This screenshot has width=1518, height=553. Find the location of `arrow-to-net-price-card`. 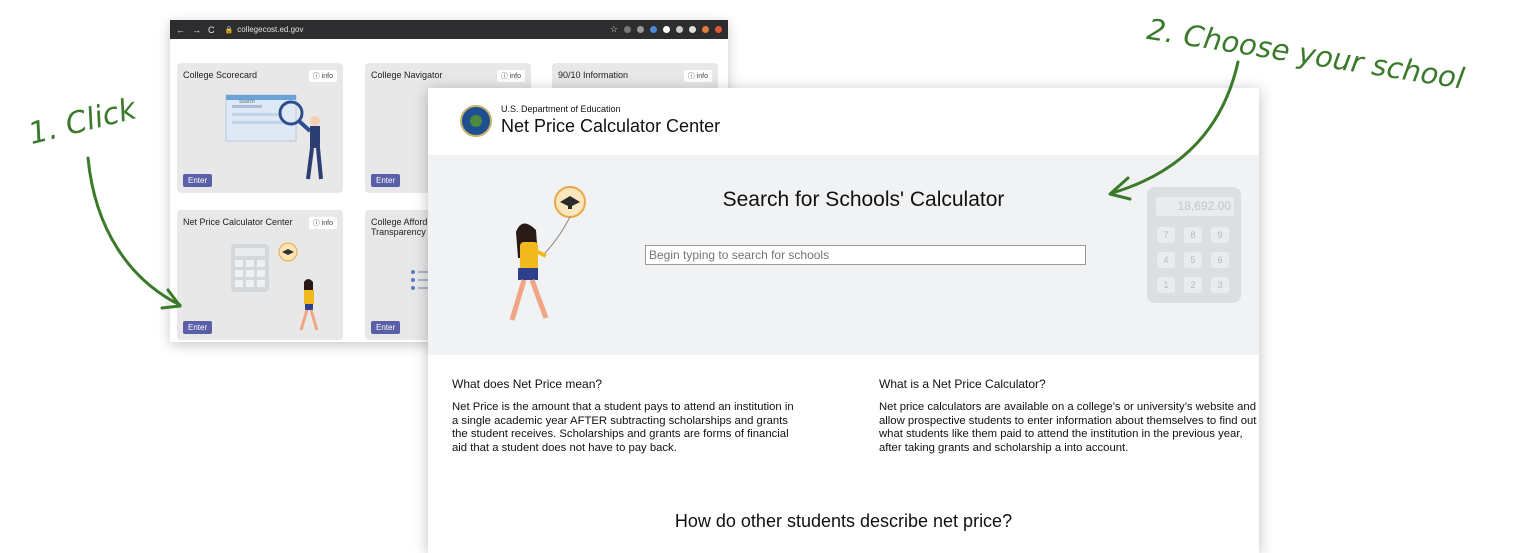

arrow-to-net-price-card is located at coordinates (134, 231).